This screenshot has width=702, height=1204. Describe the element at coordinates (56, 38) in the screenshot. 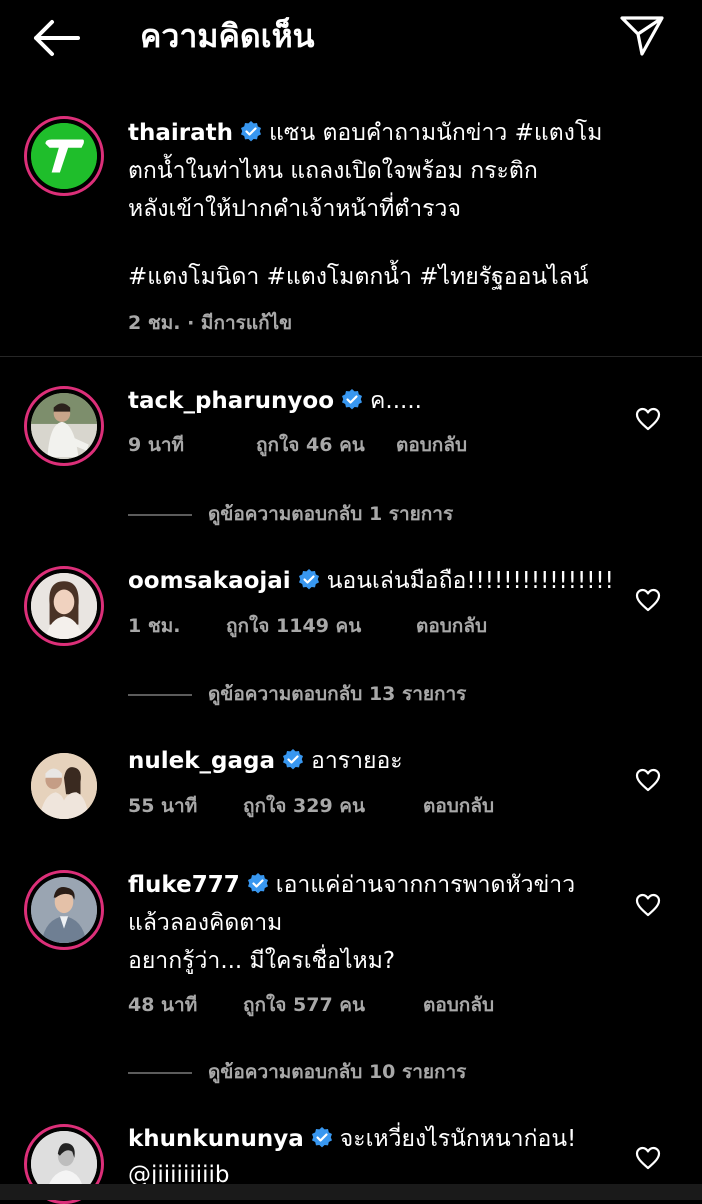

I see `back-arrow-icon` at that location.